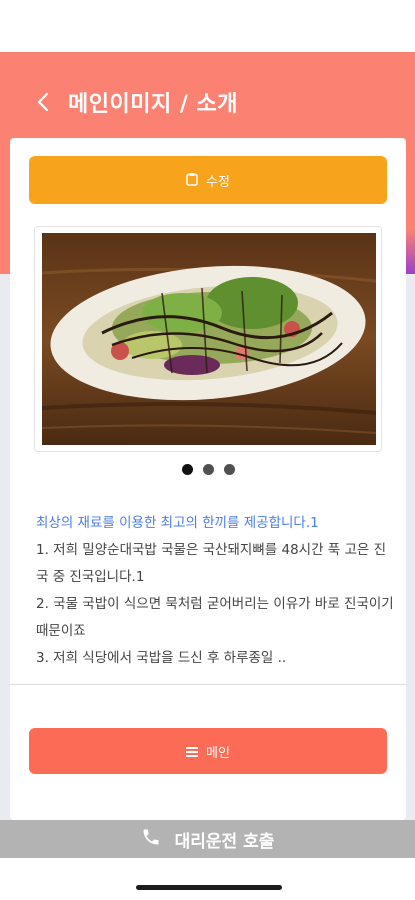  Describe the element at coordinates (208, 684) in the screenshot. I see `divider` at that location.